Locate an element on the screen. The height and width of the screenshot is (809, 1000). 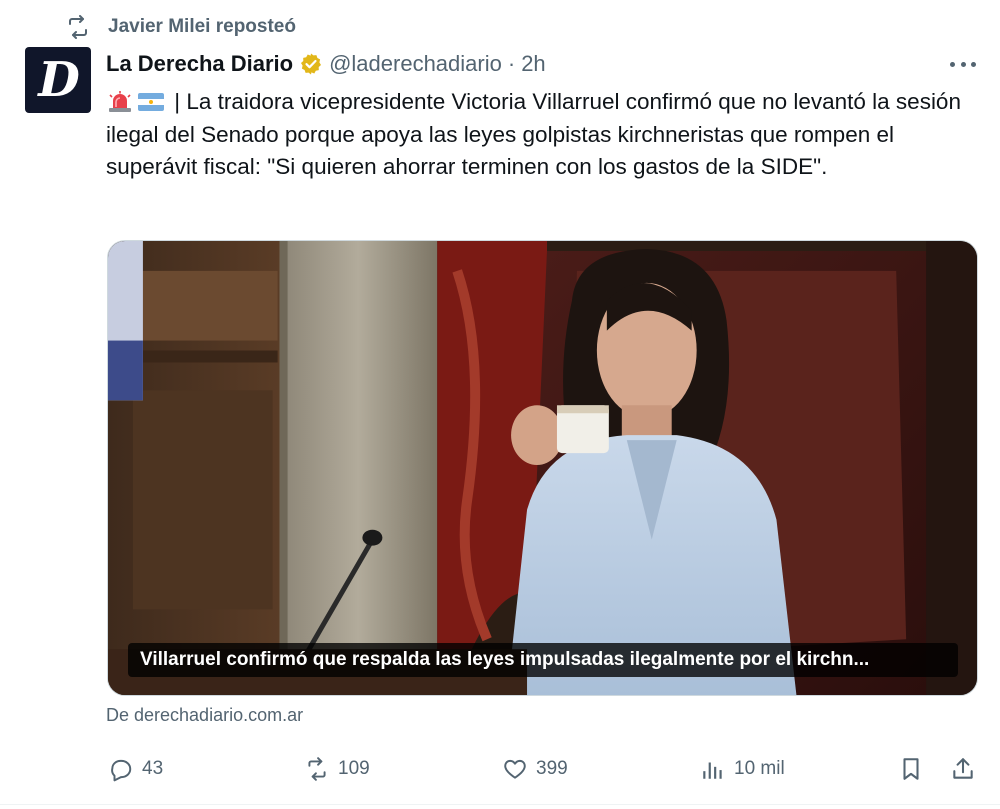
repost-count: 109 is located at coordinates (354, 768).